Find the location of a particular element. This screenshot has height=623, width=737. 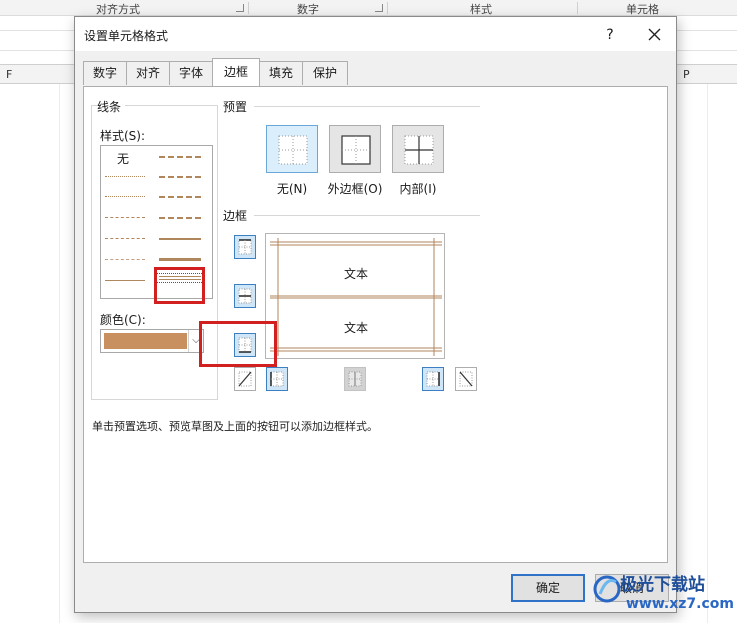

border-left-button is located at coordinates (277, 379).